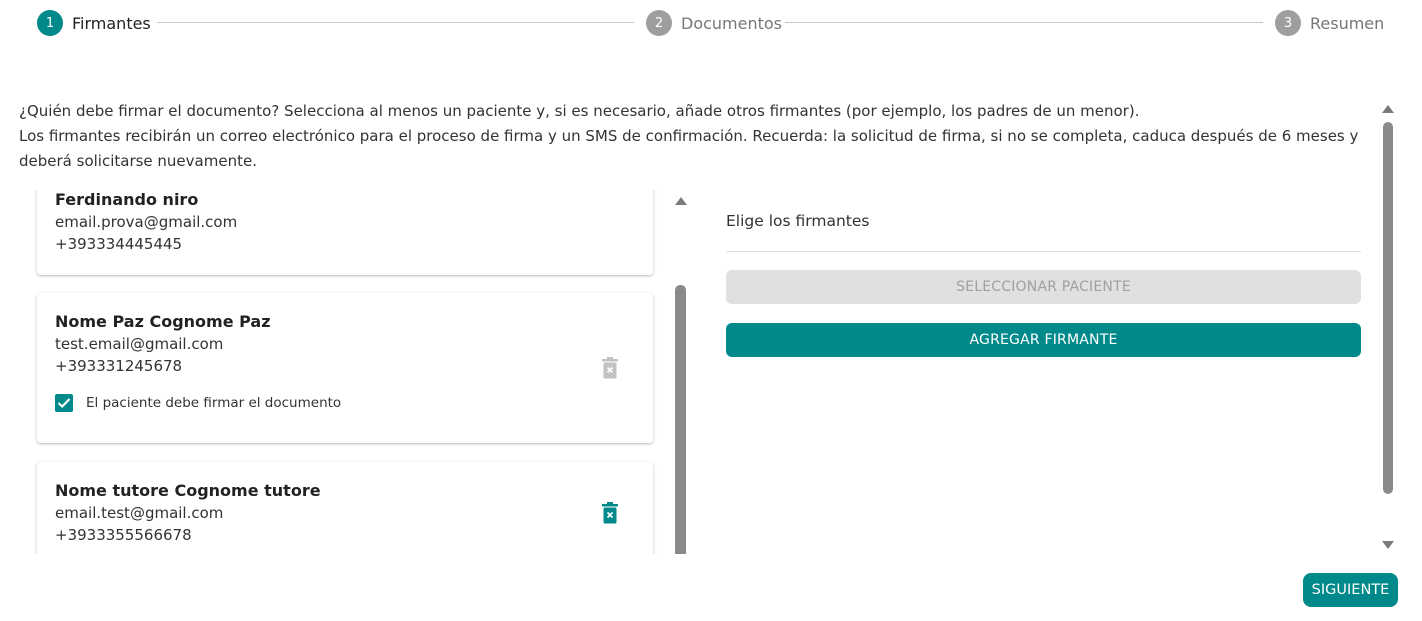 This screenshot has width=1422, height=621. Describe the element at coordinates (659, 23) in the screenshot. I see `step-number-2: 2` at that location.